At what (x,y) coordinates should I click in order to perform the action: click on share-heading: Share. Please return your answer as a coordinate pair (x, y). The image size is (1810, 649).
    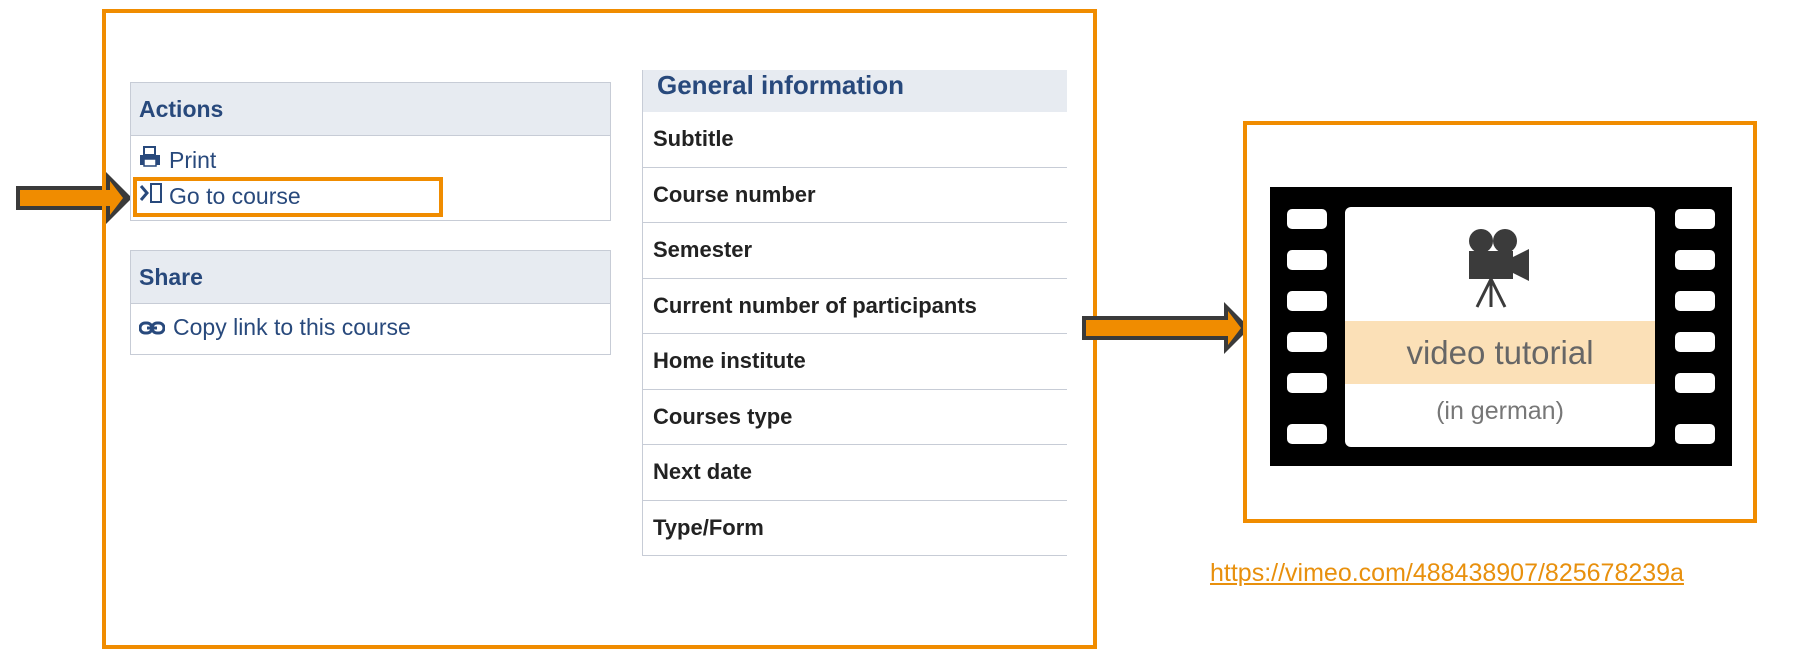
    Looking at the image, I should click on (370, 277).